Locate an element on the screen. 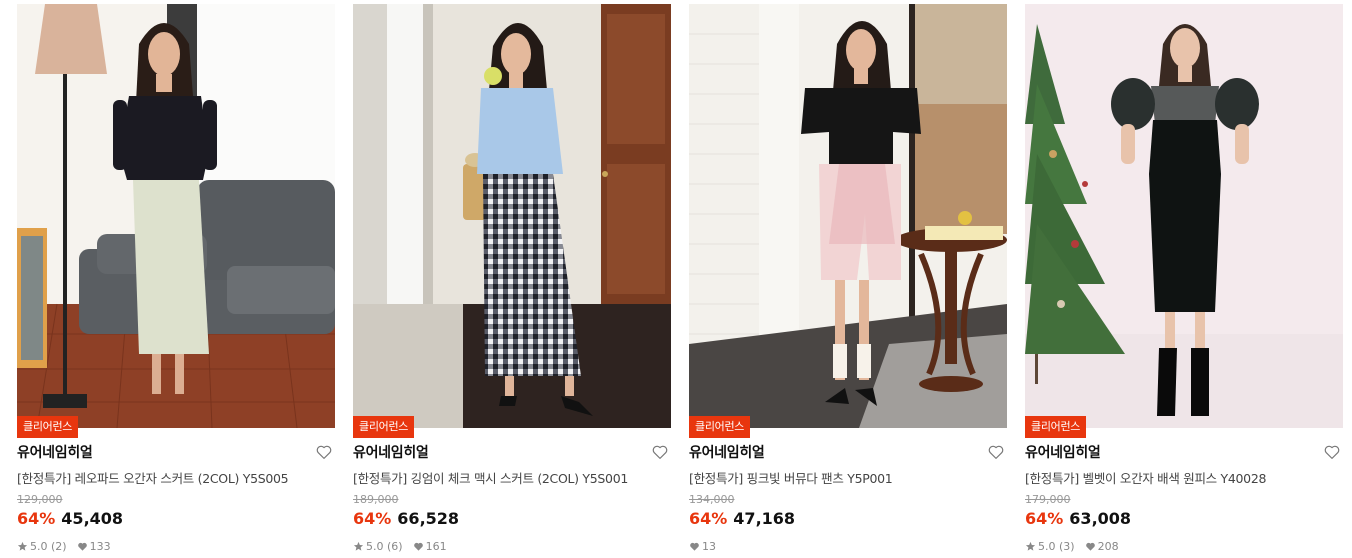 The image size is (1352, 558). product-meta: 5.0 (2) 133 is located at coordinates (64, 546).